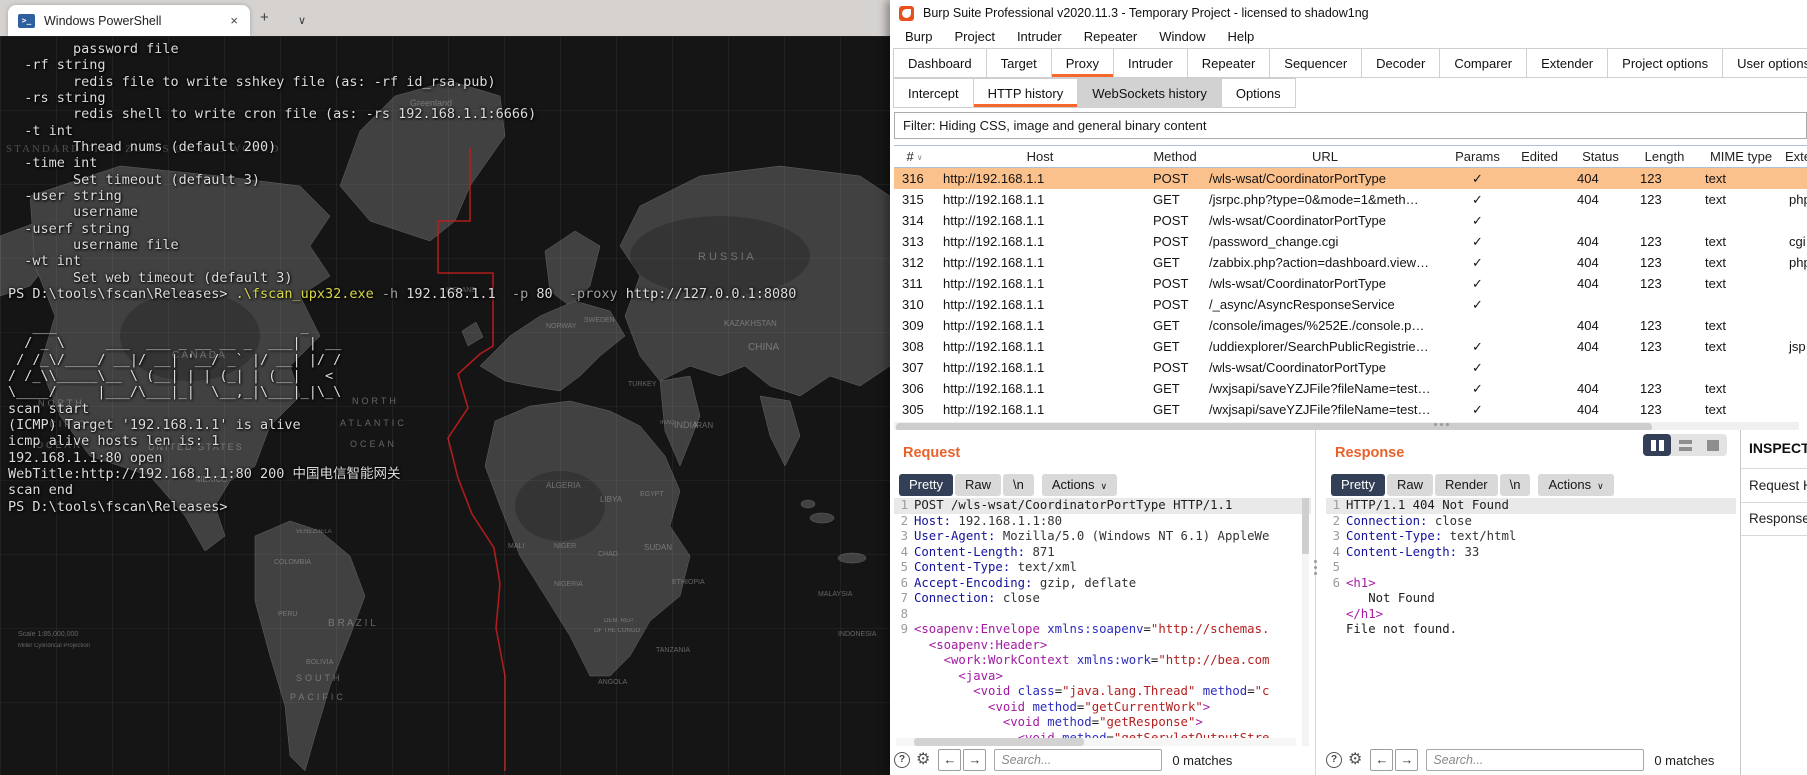 Image resolution: width=1807 pixels, height=775 pixels. What do you see at coordinates (1713, 445) in the screenshot?
I see `layout-single-button` at bounding box center [1713, 445].